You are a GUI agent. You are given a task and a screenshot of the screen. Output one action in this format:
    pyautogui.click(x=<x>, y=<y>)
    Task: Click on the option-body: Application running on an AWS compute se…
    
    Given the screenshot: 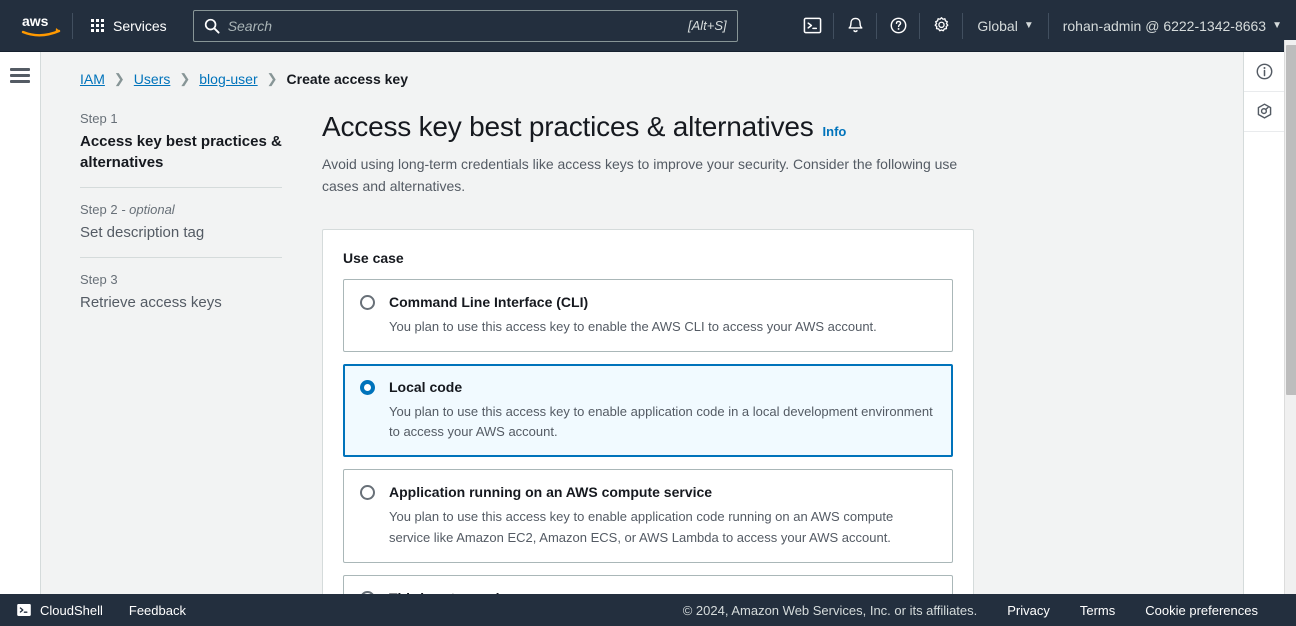 What is the action you would take?
    pyautogui.click(x=662, y=515)
    